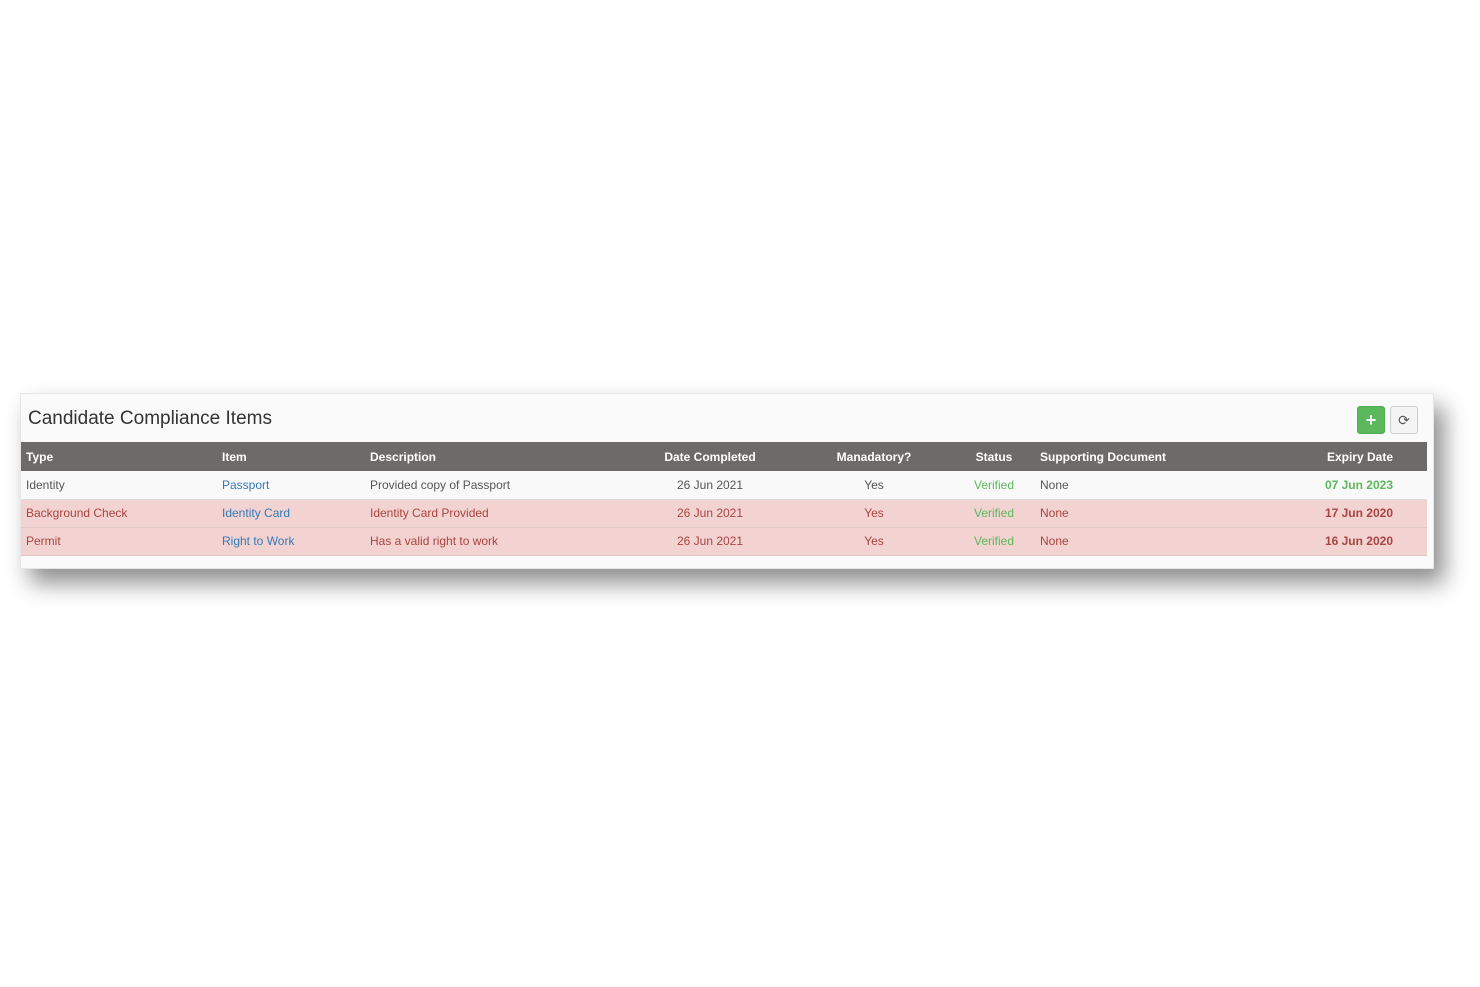  Describe the element at coordinates (440, 484) in the screenshot. I see `cell-description: Provided copy of Passport` at that location.